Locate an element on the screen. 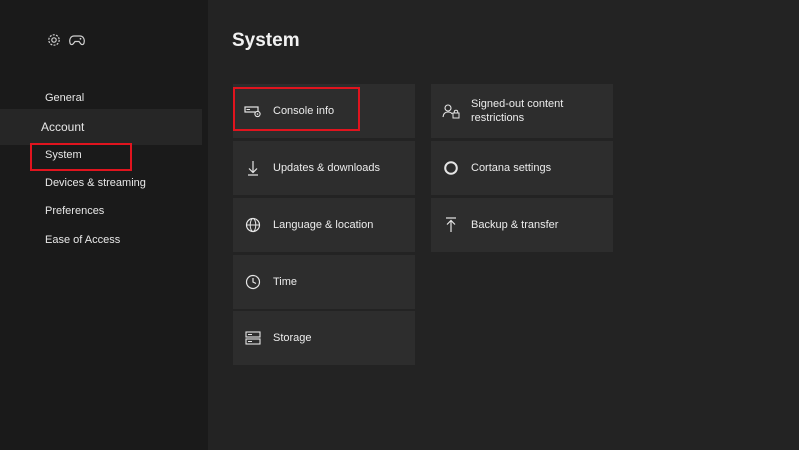 The height and width of the screenshot is (450, 799). console-info-label: Console info is located at coordinates (304, 111).